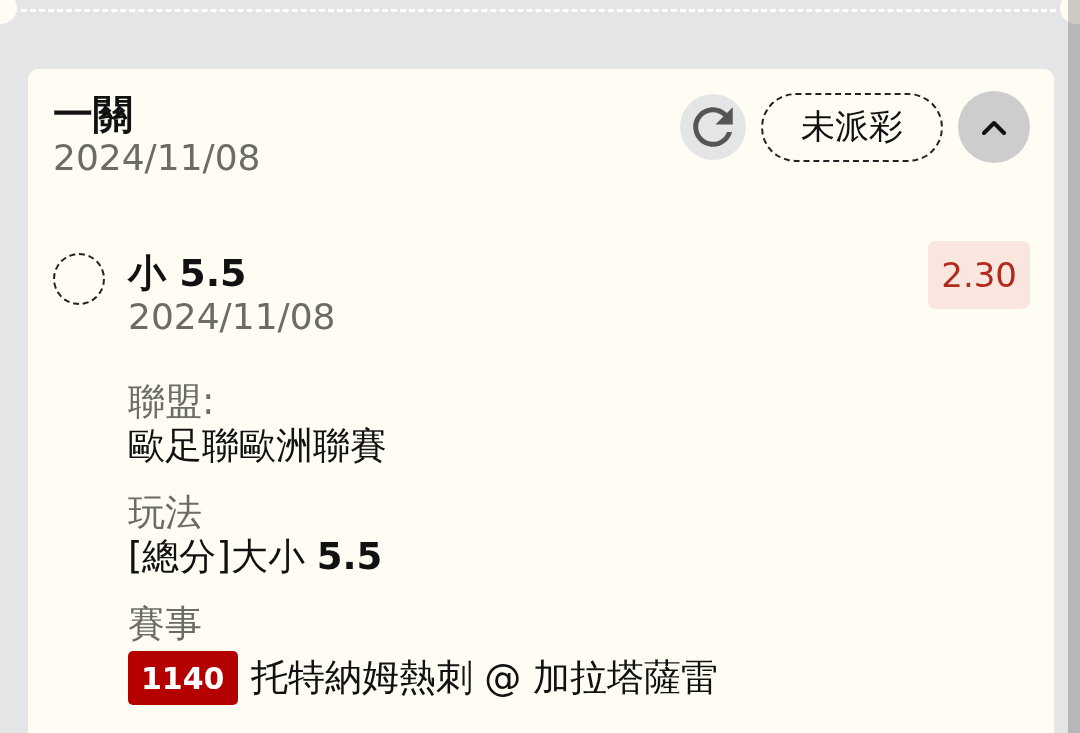 This screenshot has width=1080, height=733. Describe the element at coordinates (165, 624) in the screenshot. I see `detail-label: 賽事` at that location.